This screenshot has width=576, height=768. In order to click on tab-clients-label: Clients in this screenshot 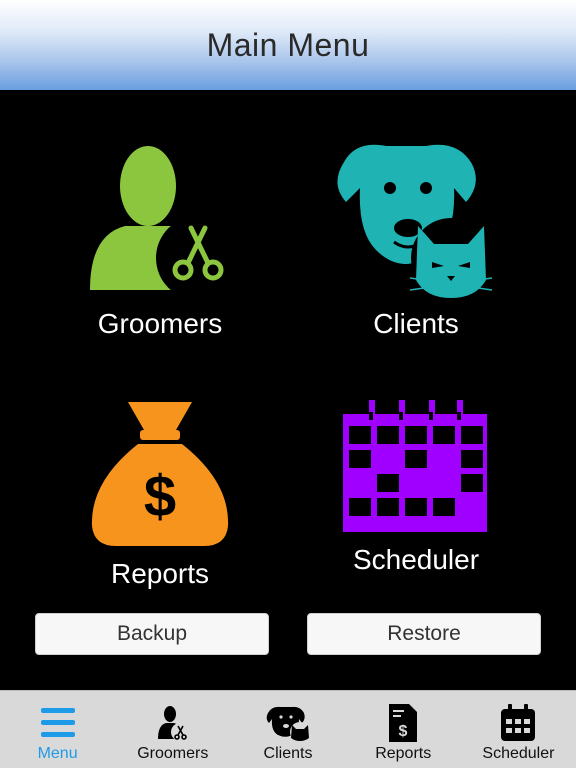, I will do `click(288, 753)`.